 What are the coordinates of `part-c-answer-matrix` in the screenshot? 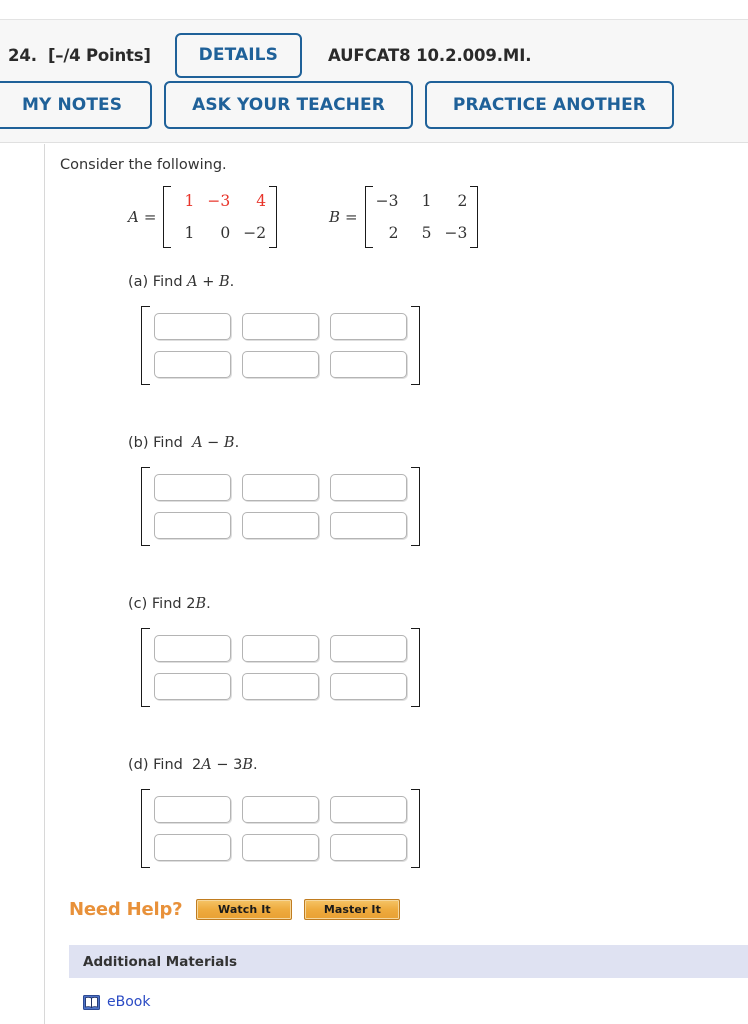 It's located at (280, 667).